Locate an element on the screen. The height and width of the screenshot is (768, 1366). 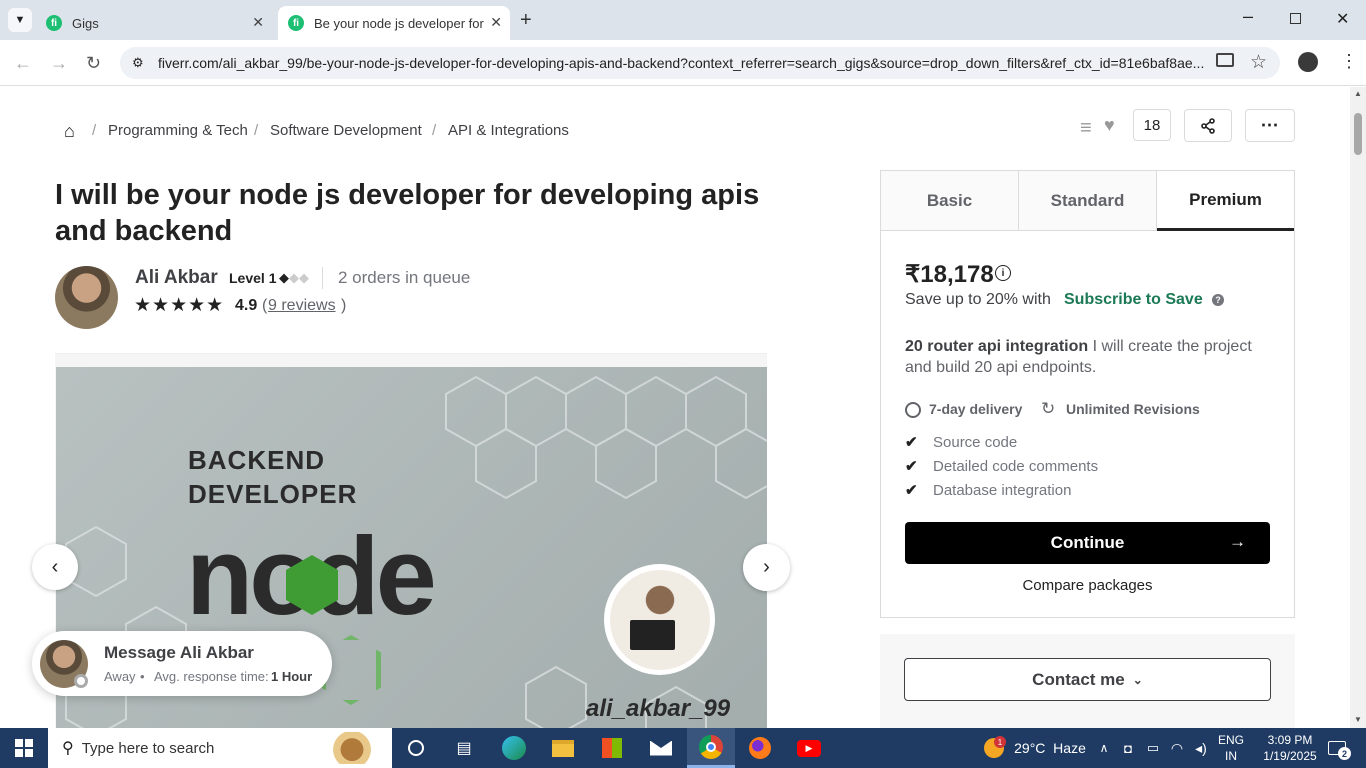
subscribe-to-save-link: Subscribe to Save is located at coordinates (1133, 300).